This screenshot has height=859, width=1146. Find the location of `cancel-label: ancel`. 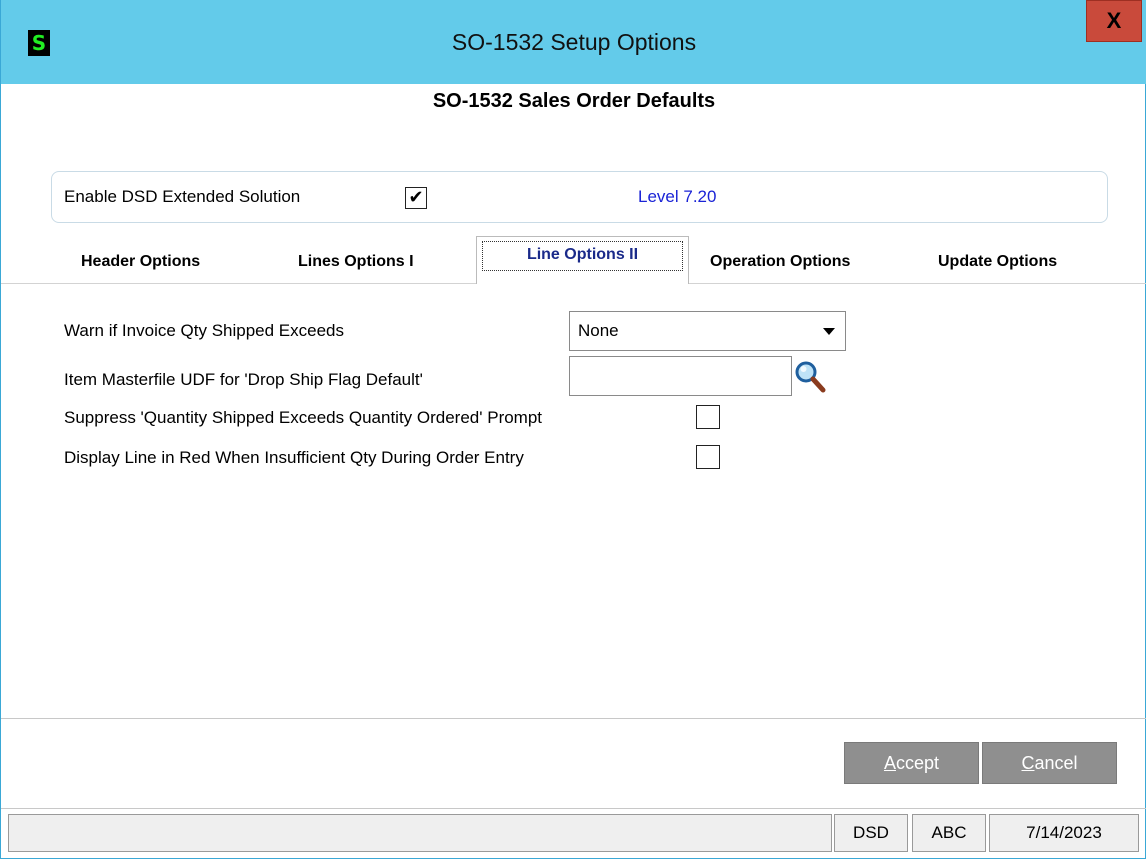

cancel-label: ancel is located at coordinates (1056, 763).